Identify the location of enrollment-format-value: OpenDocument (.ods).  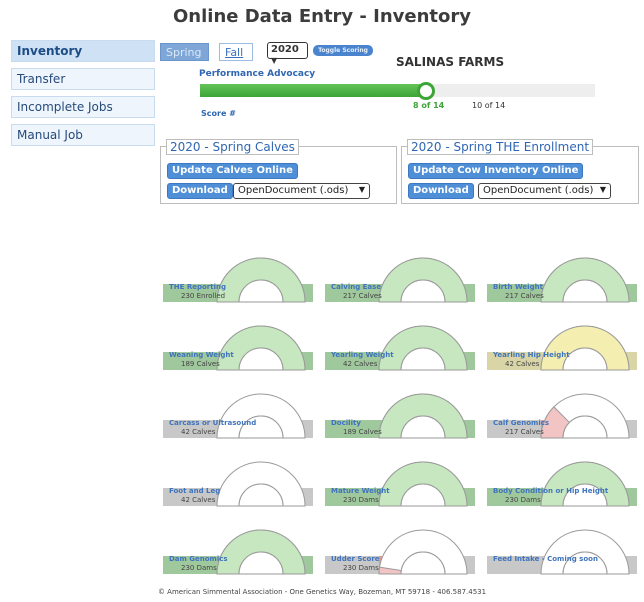
(538, 190).